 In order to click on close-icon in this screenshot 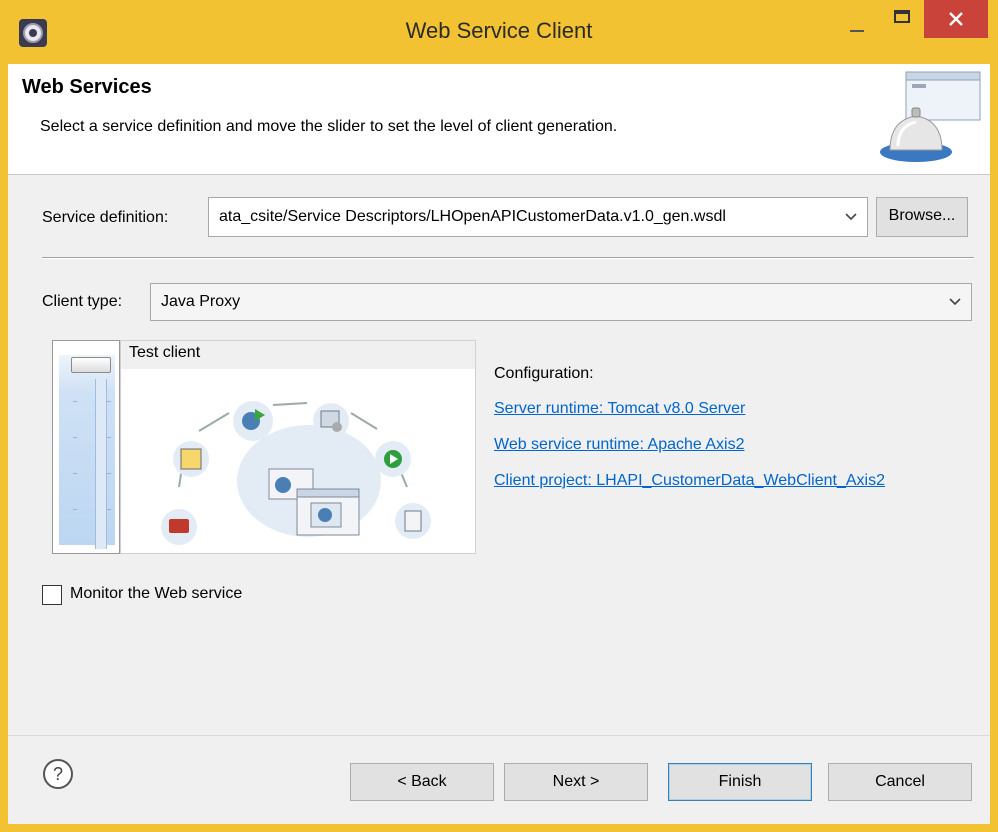, I will do `click(956, 19)`.